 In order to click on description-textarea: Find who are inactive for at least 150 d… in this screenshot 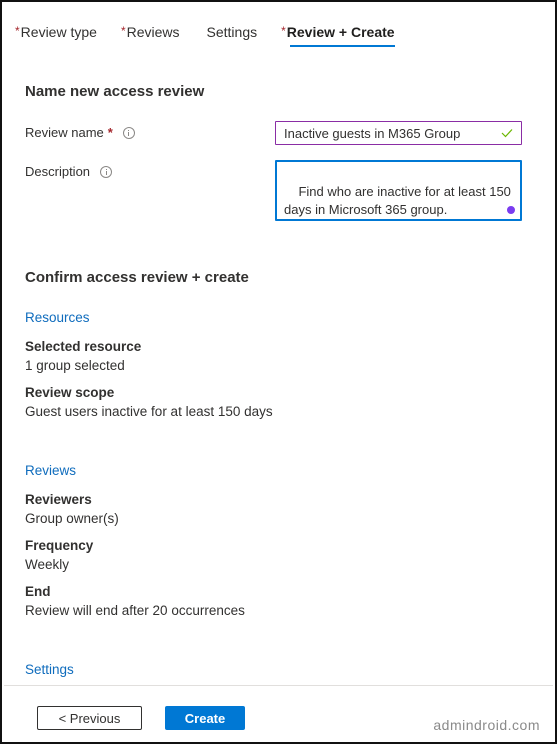, I will do `click(398, 190)`.